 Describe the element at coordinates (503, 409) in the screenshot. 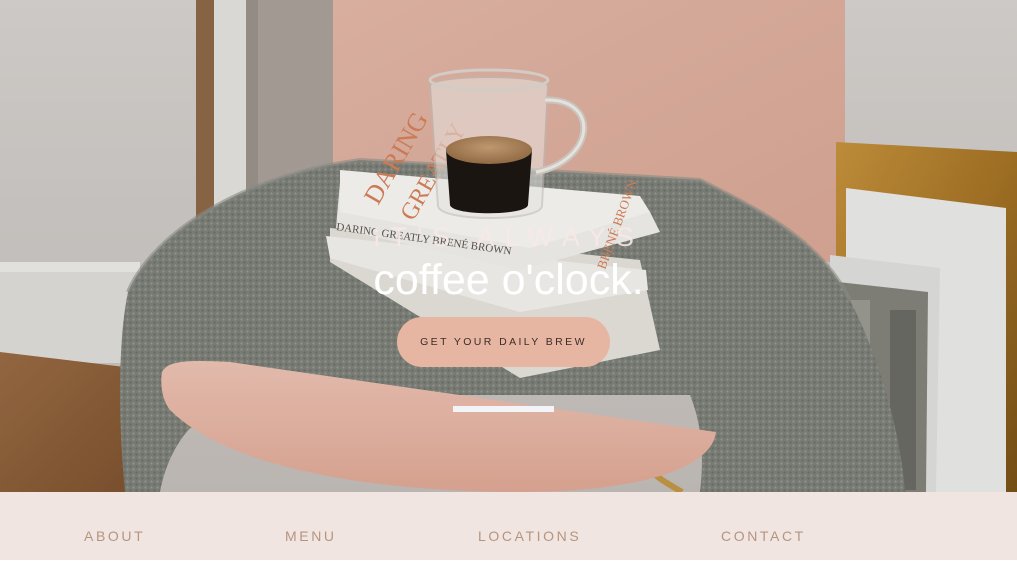

I see `hero-divider` at that location.